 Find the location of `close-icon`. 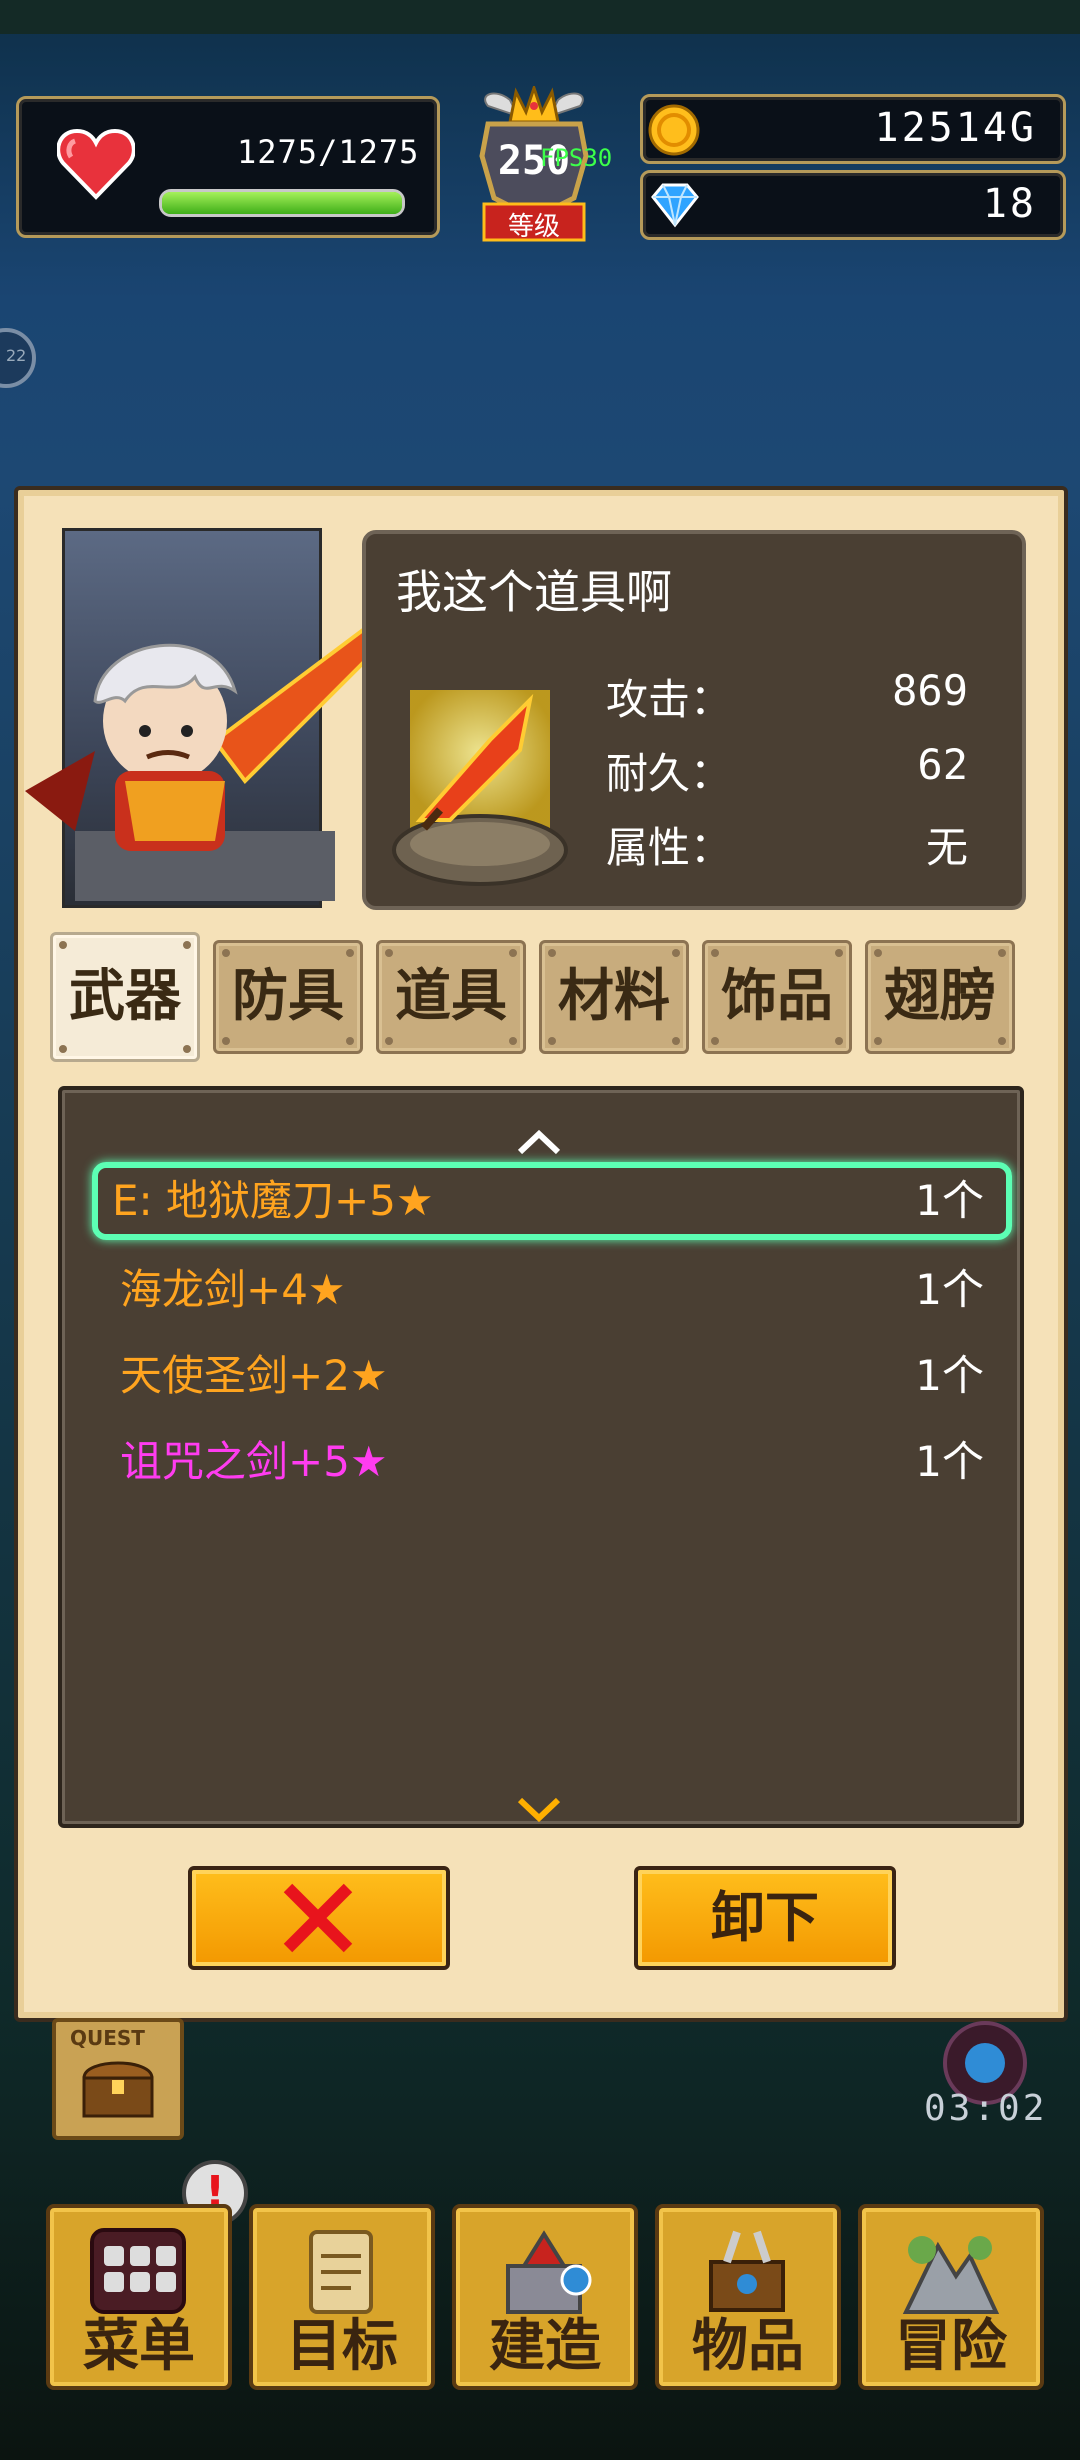

close-icon is located at coordinates (318, 1918).